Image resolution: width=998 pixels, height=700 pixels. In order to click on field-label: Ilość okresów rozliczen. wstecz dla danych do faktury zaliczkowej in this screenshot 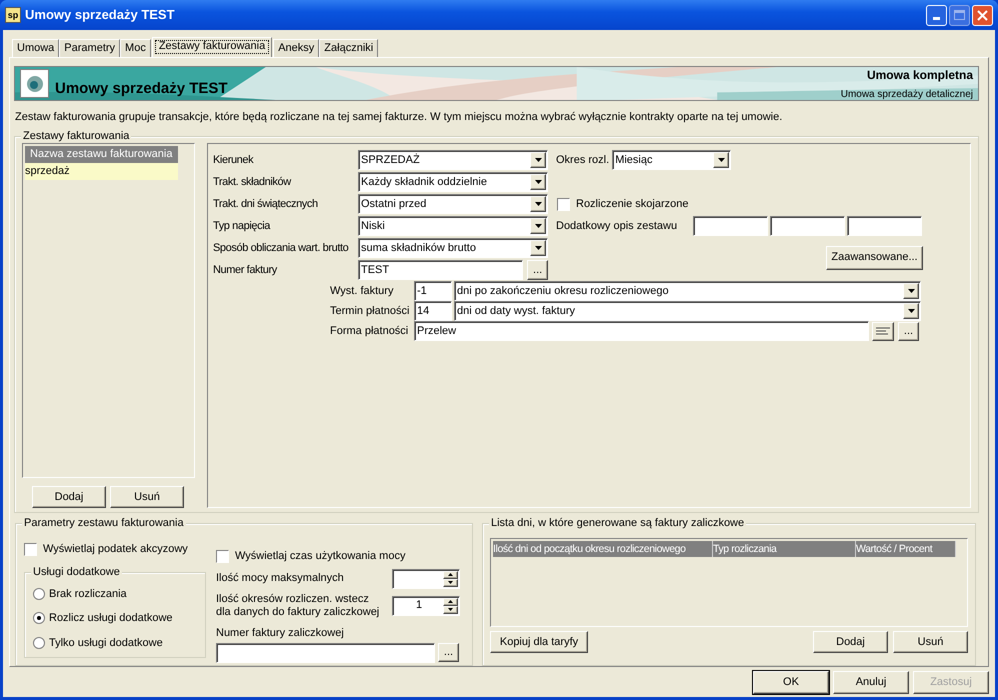, I will do `click(298, 605)`.